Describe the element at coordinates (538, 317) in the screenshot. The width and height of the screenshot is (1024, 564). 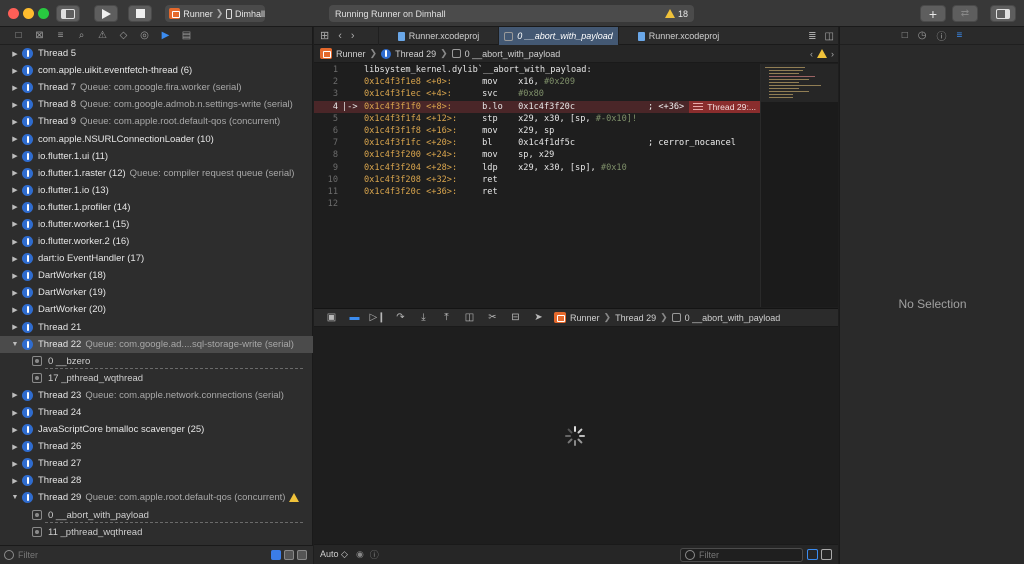
I see `simulate-location-icon: ➤` at that location.